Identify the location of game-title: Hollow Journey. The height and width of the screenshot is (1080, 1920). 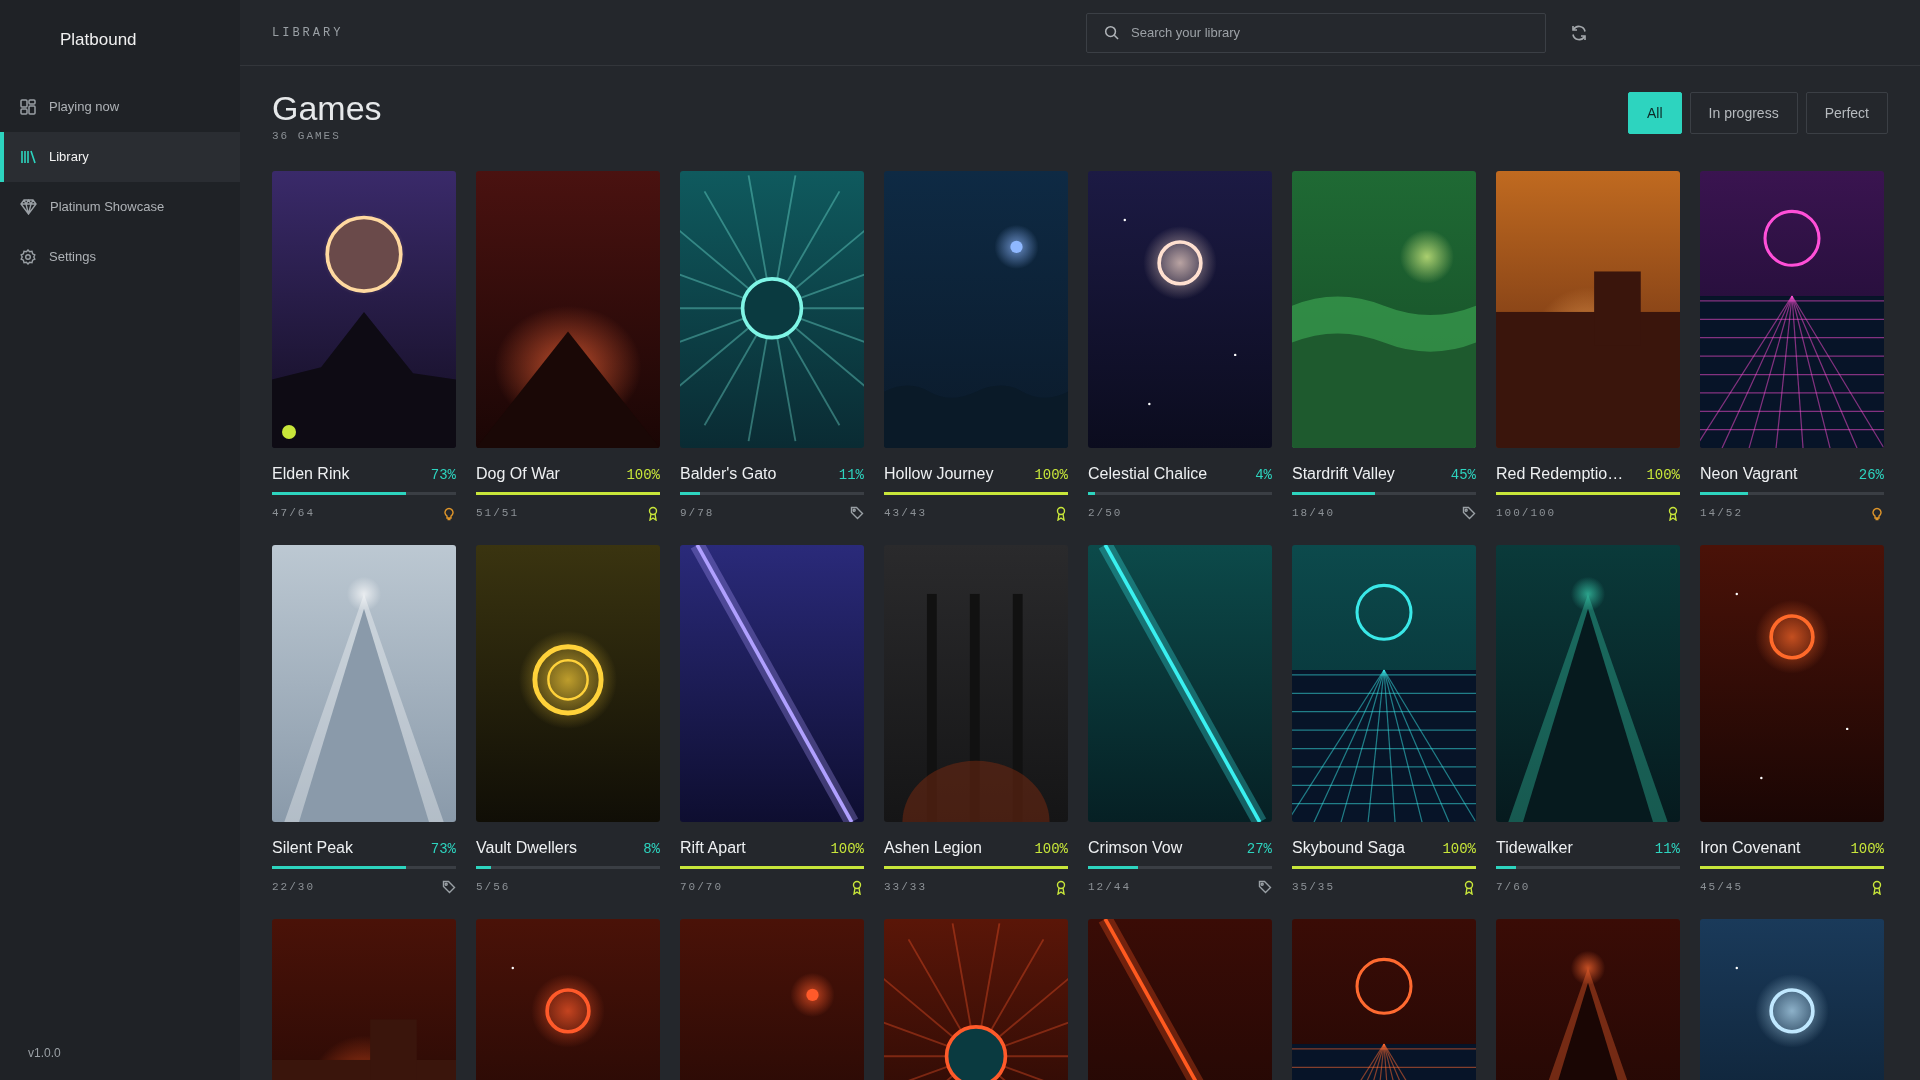
(939, 474).